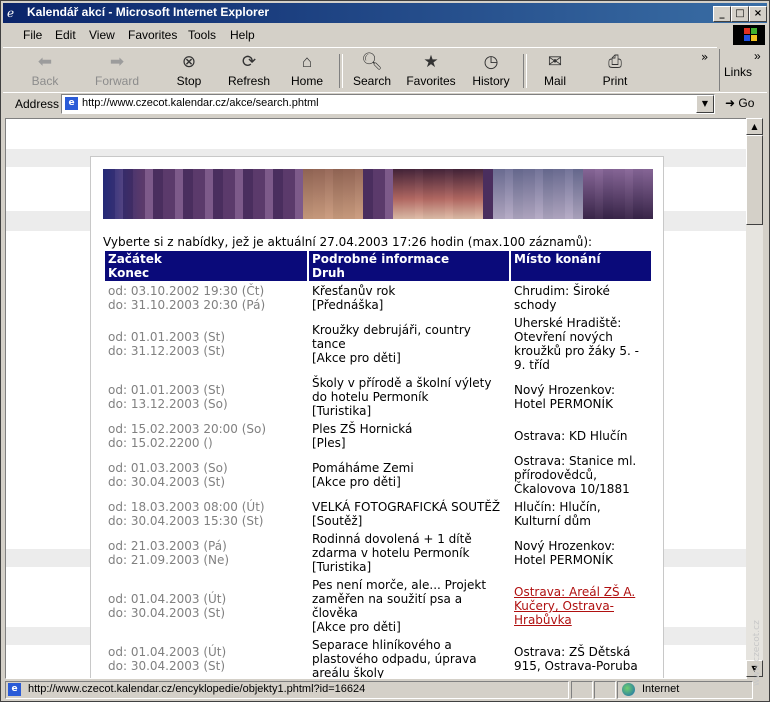  Describe the element at coordinates (65, 35) in the screenshot. I see `menu-edit: Edit` at that location.